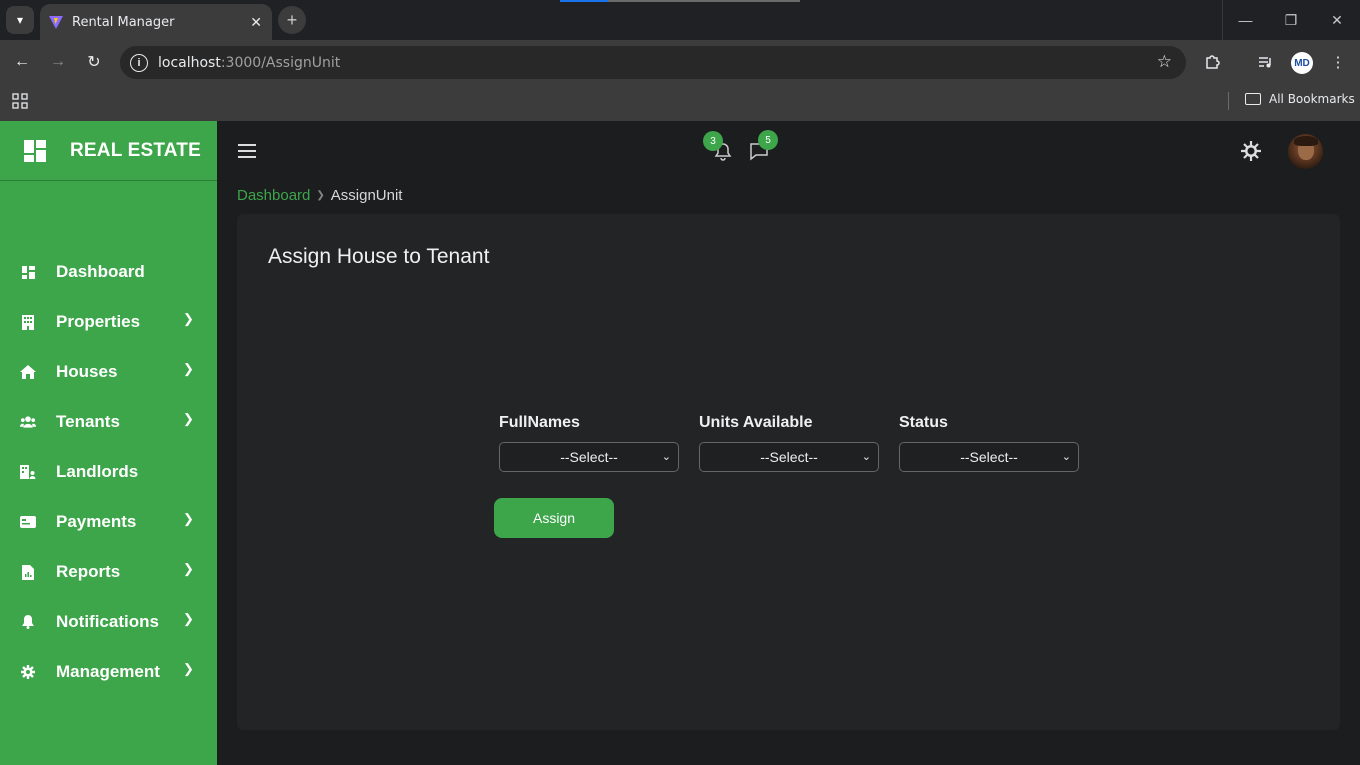  Describe the element at coordinates (1212, 62) in the screenshot. I see `extensions-icon` at that location.